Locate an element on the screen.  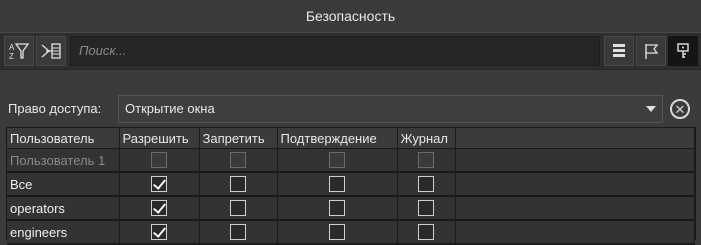
window-title-text: Безопасность is located at coordinates (350, 16).